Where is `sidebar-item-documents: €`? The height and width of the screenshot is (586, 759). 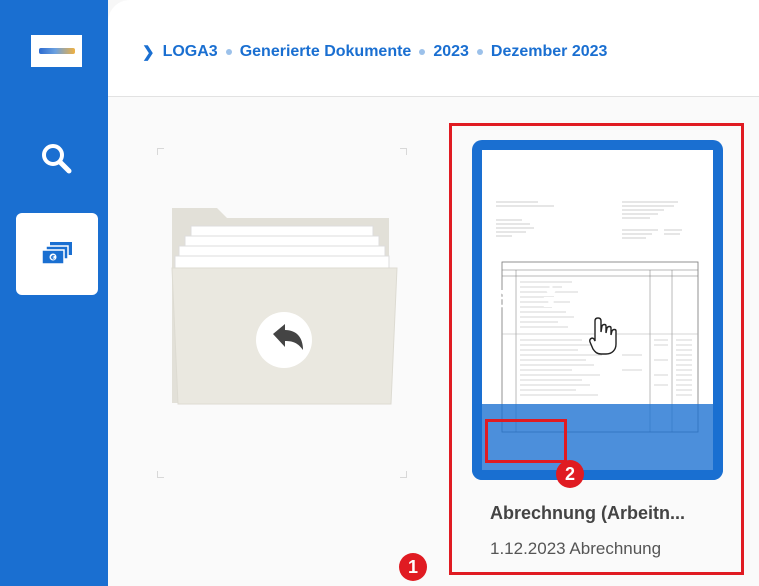 sidebar-item-documents: € is located at coordinates (57, 254).